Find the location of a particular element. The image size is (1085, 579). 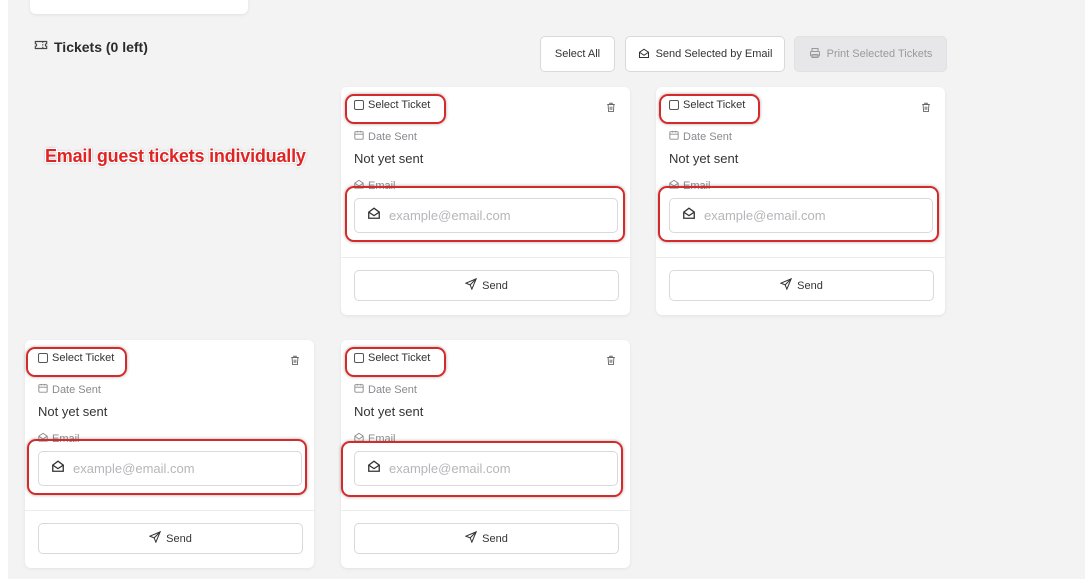

select-all-label: Select All is located at coordinates (577, 54).